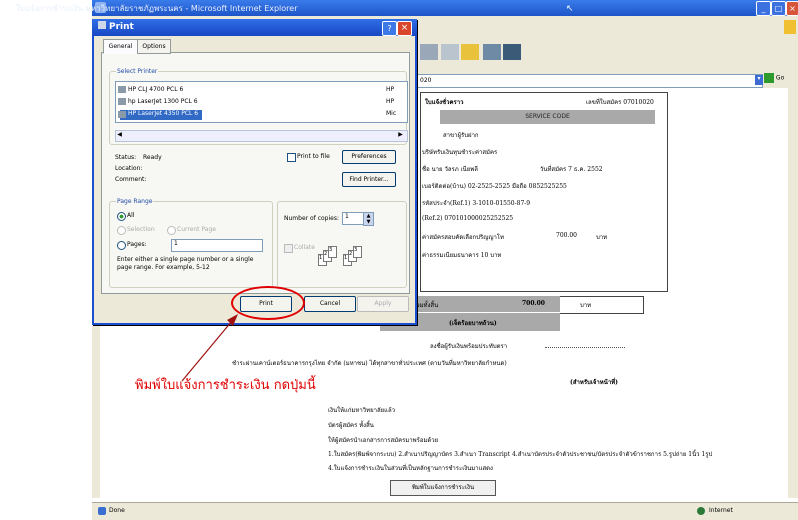 Image resolution: width=798 pixels, height=520 pixels. Describe the element at coordinates (470, 52) in the screenshot. I see `folder-icon` at that location.